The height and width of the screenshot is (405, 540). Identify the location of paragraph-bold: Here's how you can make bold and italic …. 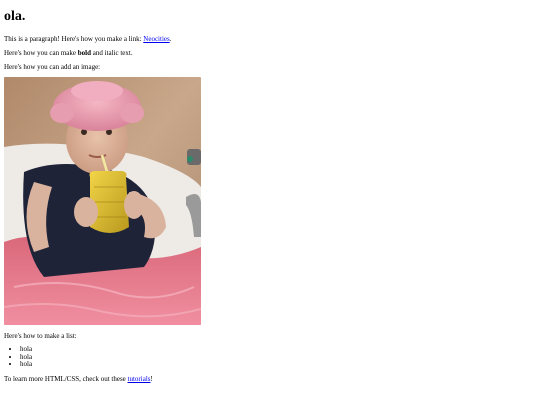
(270, 53).